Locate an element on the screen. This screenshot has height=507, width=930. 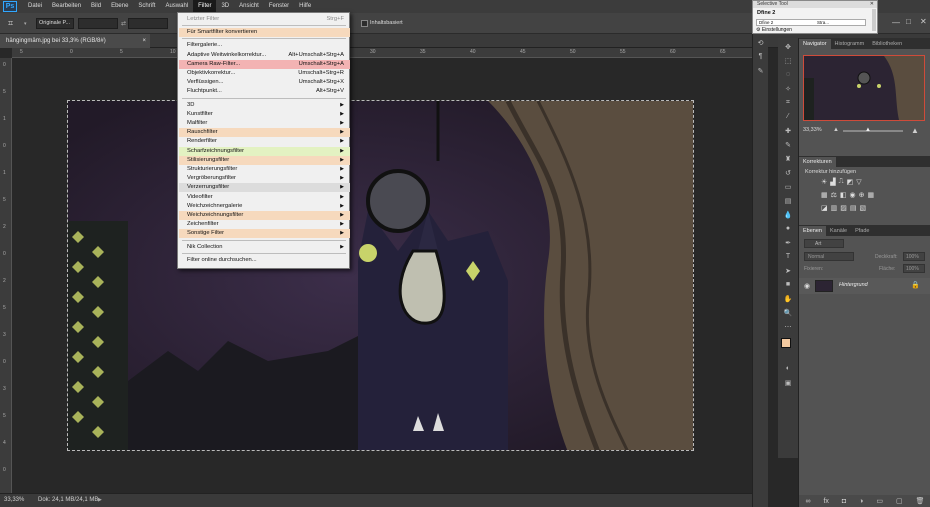
history-icon: ⟲ is located at coordinates (761, 42).